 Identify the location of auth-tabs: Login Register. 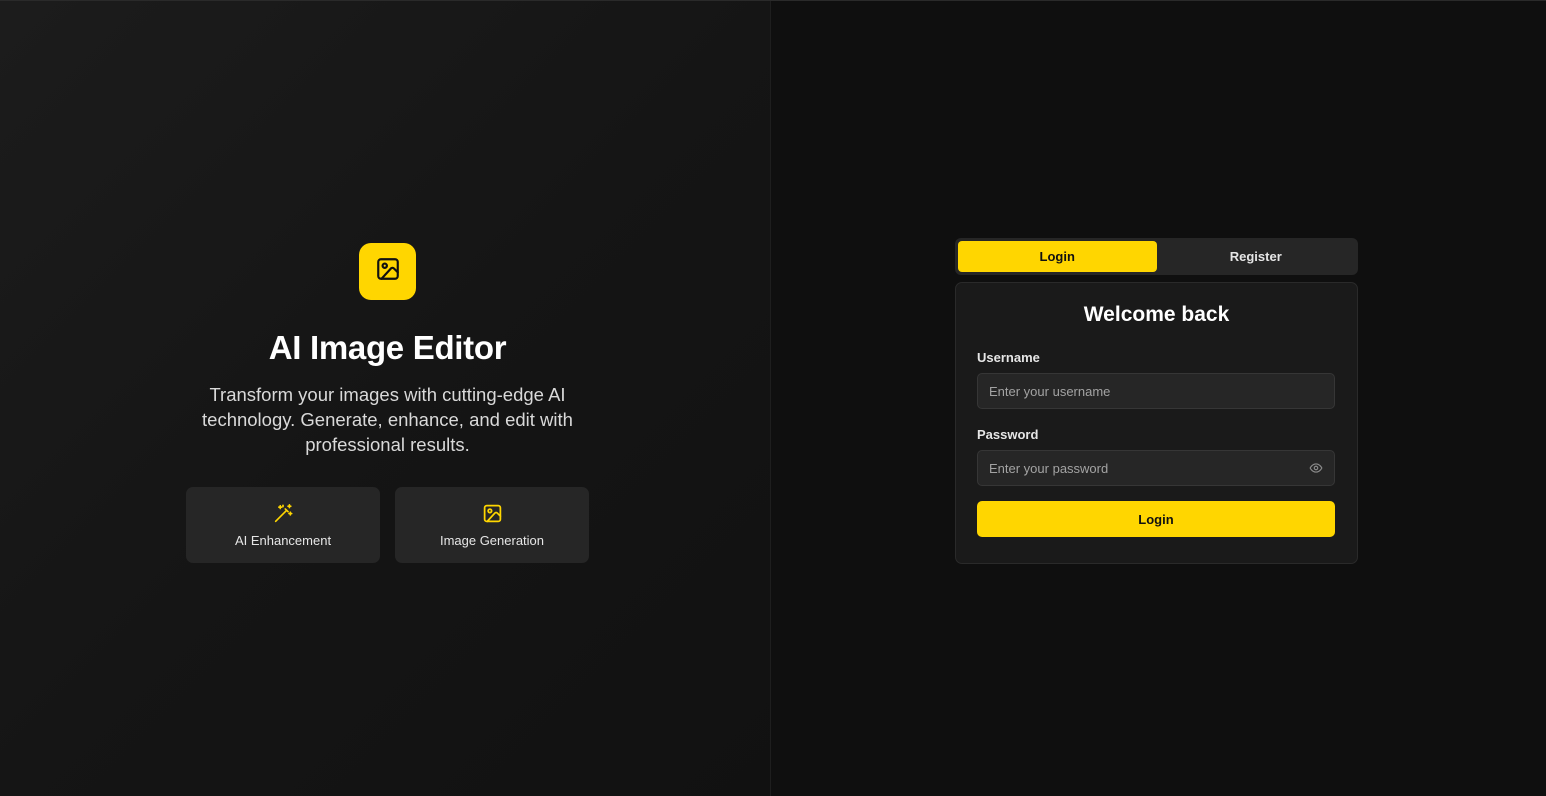
(1156, 256).